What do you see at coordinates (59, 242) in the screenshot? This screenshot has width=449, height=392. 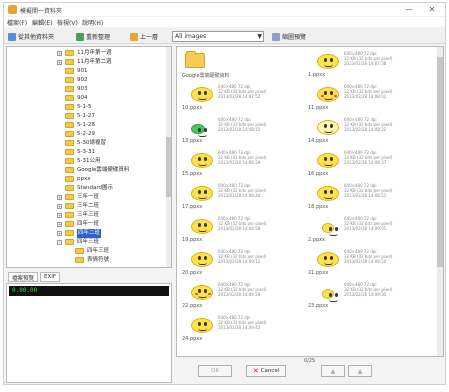 I see `expand-icon: −` at bounding box center [59, 242].